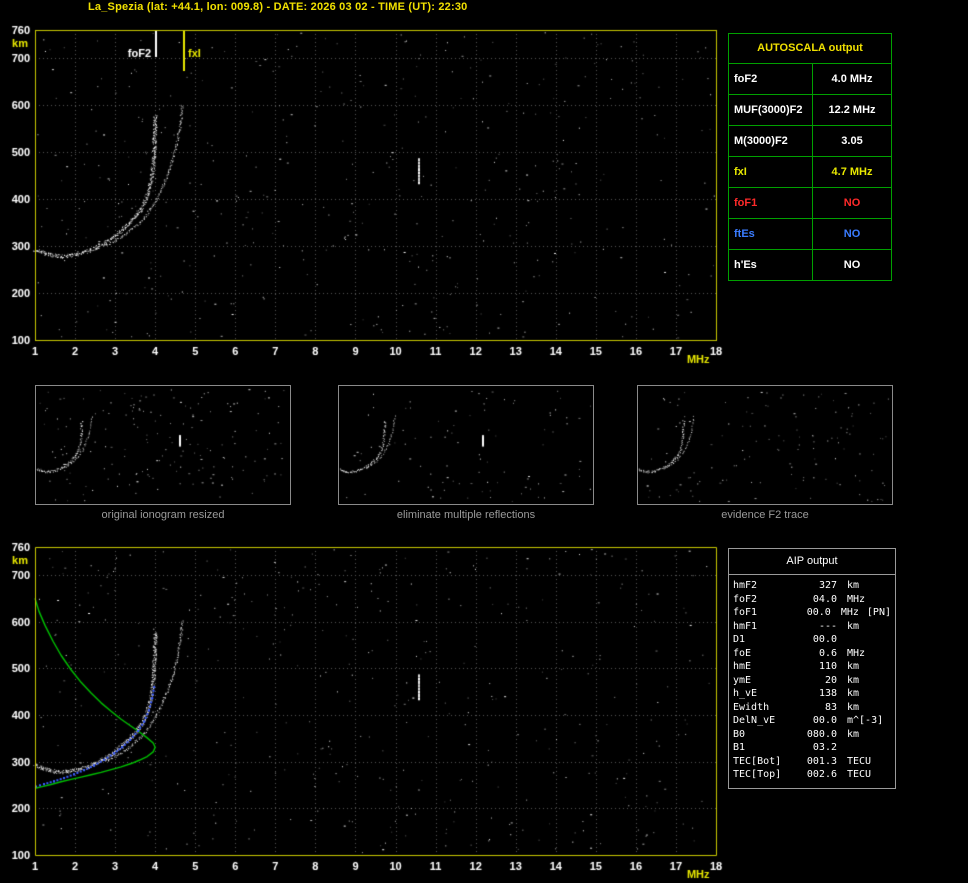 This screenshot has width=968, height=883. I want to click on param-name: foF1, so click(745, 613).